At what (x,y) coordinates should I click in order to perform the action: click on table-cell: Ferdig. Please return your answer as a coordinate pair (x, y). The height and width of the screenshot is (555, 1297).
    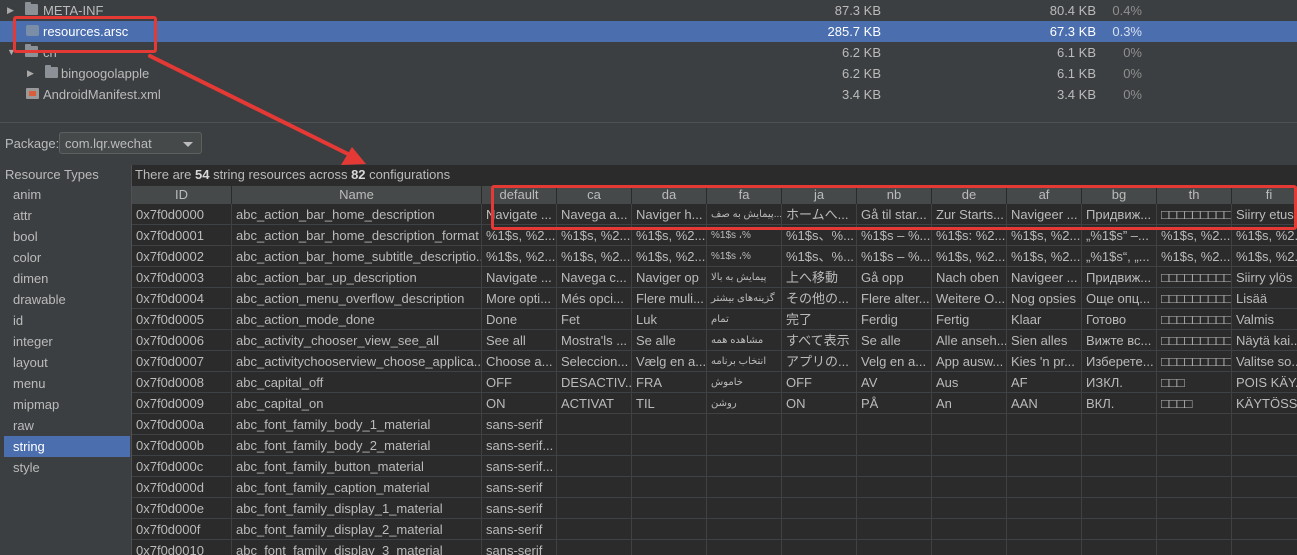
    Looking at the image, I should click on (894, 319).